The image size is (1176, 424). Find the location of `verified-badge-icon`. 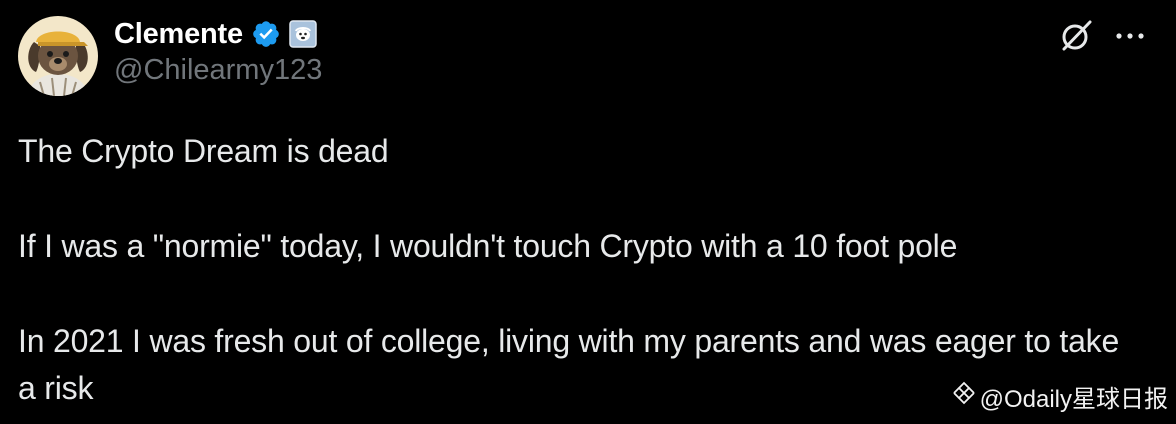

verified-badge-icon is located at coordinates (266, 34).